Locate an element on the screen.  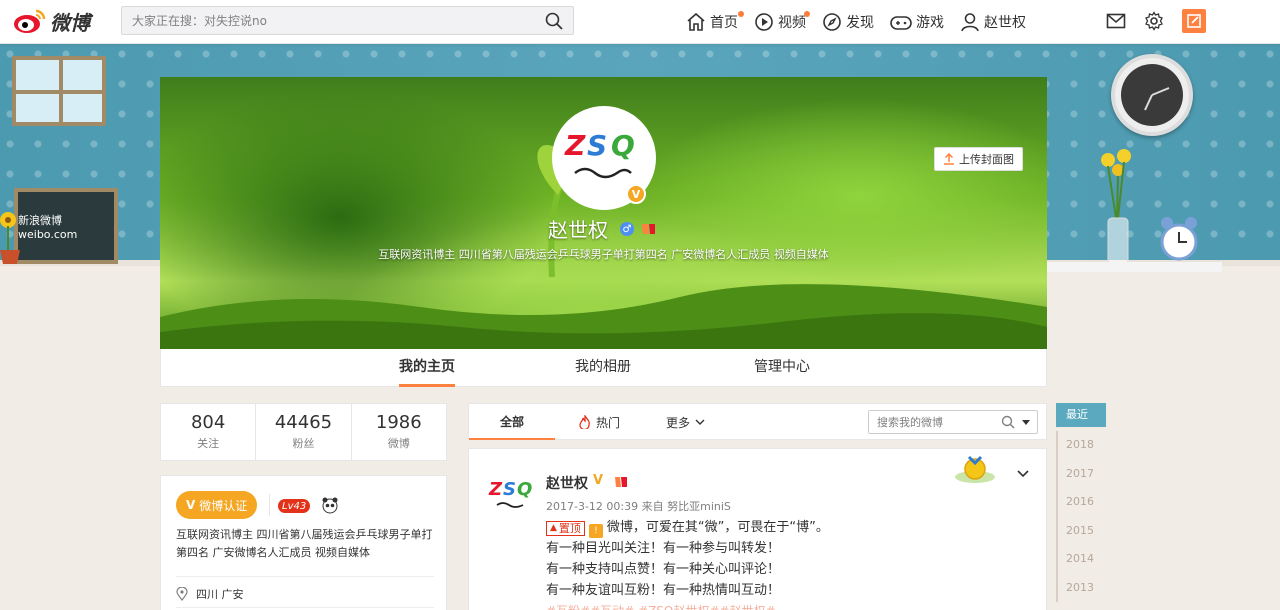
window-decoration is located at coordinates (59, 91).